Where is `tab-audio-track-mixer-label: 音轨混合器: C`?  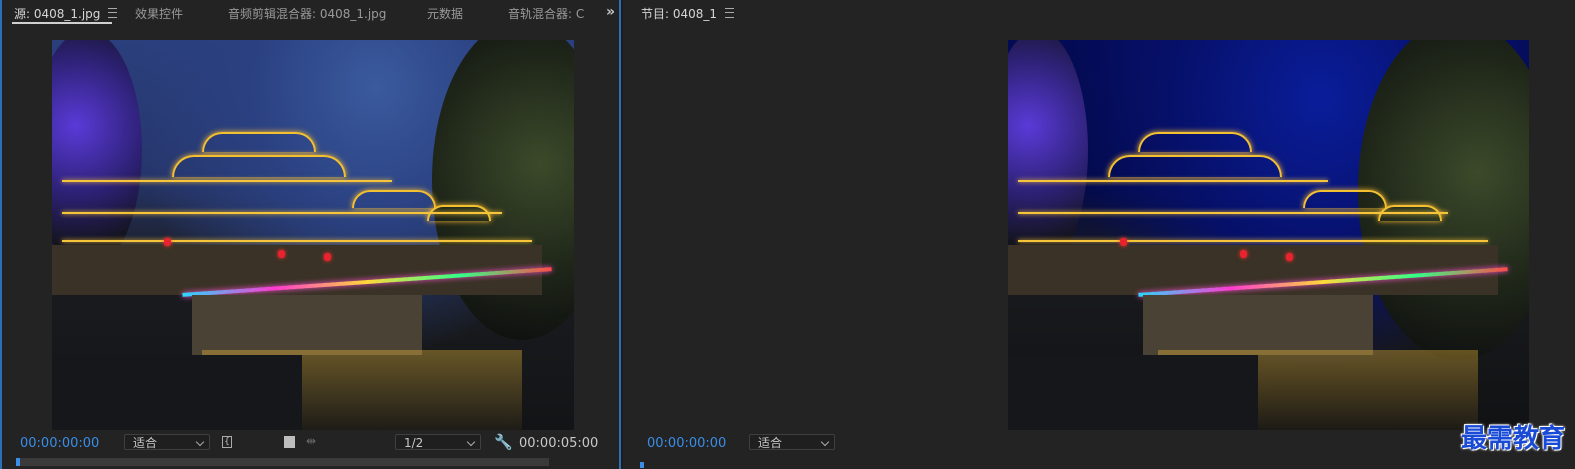
tab-audio-track-mixer-label: 音轨混合器: C is located at coordinates (546, 13).